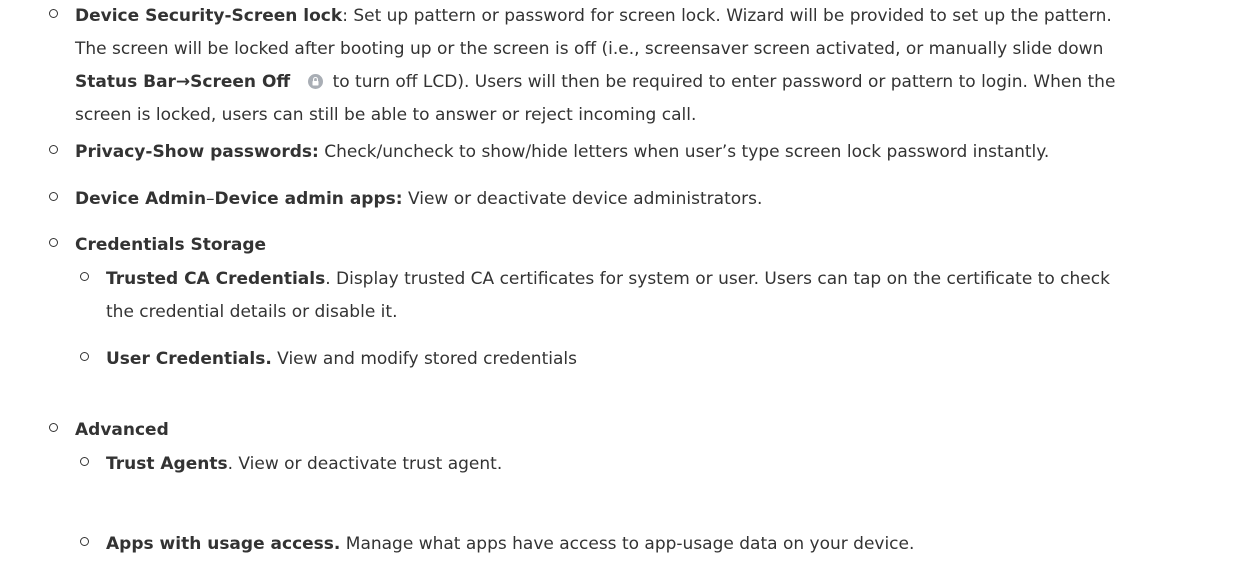  Describe the element at coordinates (183, 82) in the screenshot. I see `arrow-right-icon: →` at that location.